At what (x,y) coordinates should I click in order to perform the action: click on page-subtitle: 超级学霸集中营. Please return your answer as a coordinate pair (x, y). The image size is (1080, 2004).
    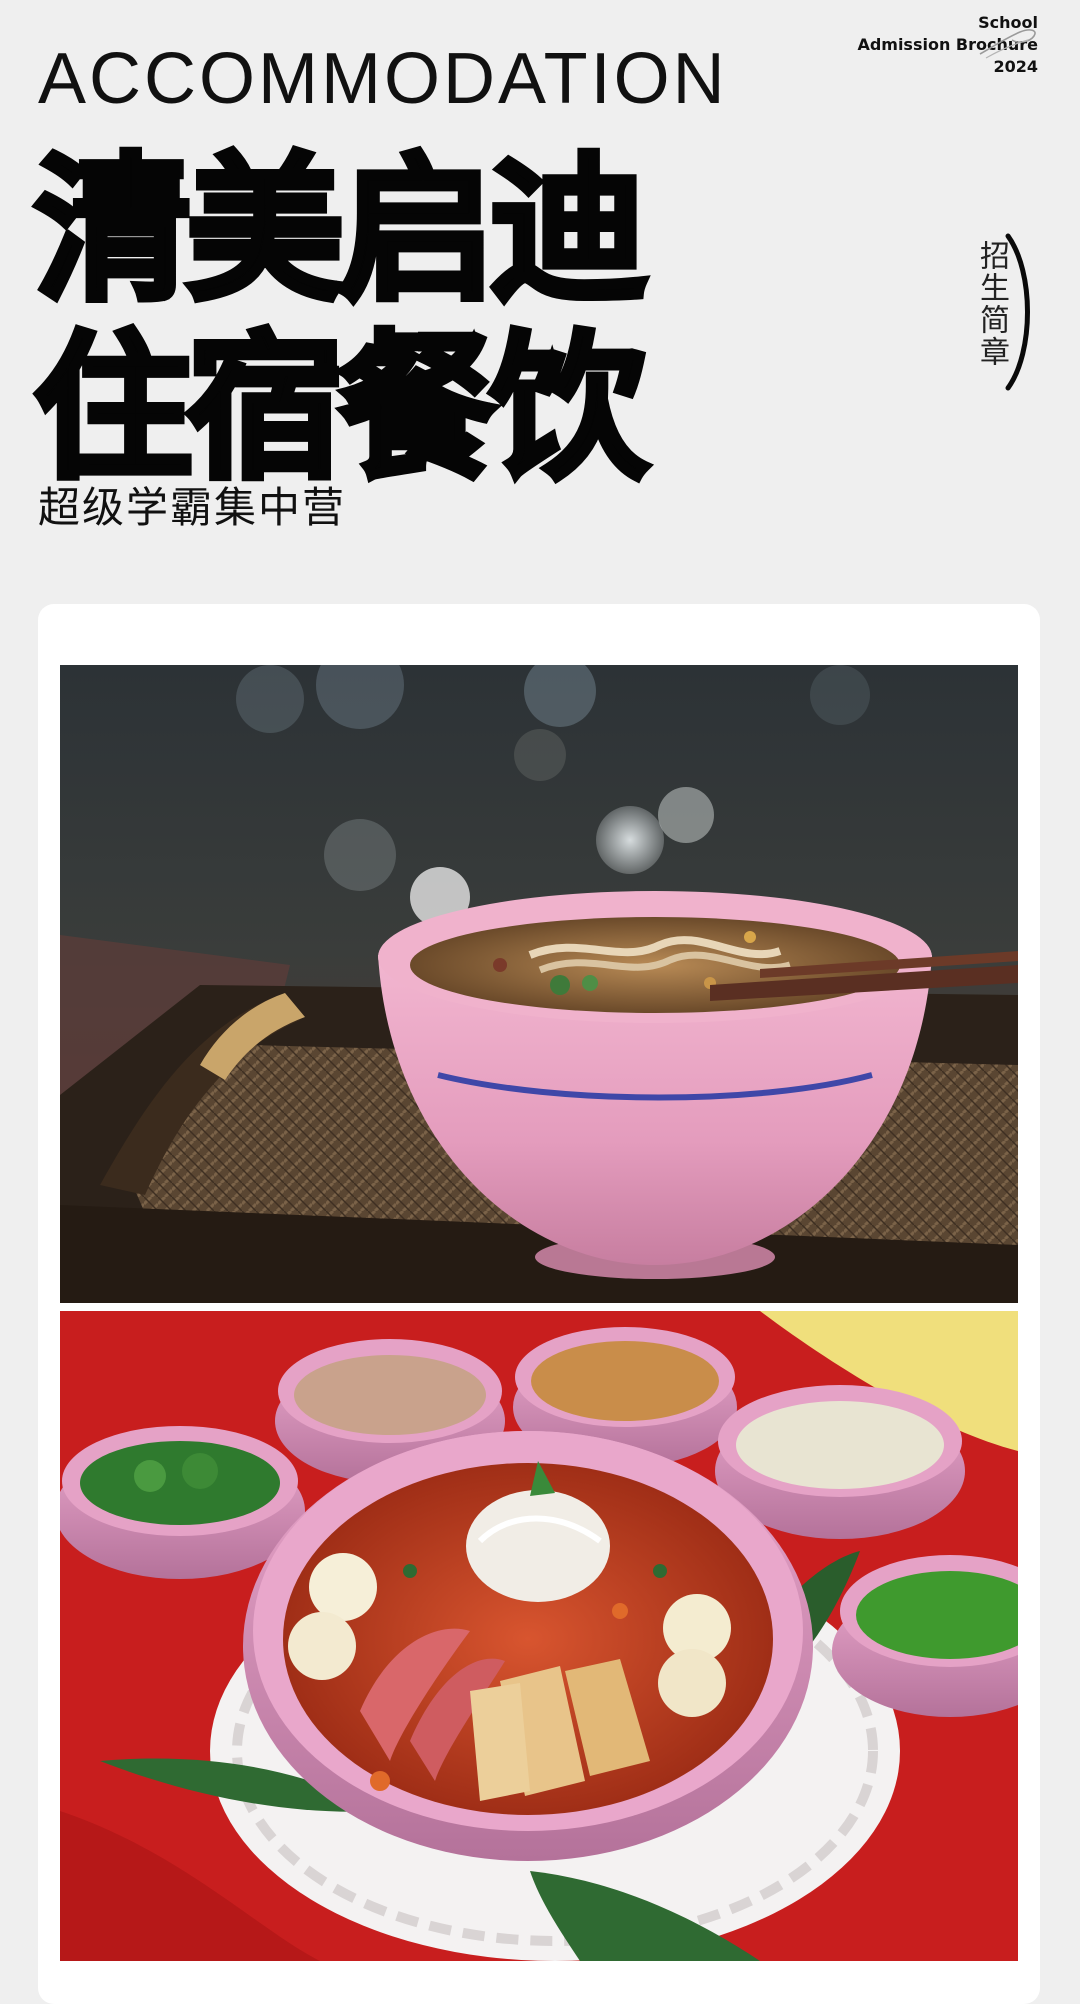
    Looking at the image, I should click on (192, 507).